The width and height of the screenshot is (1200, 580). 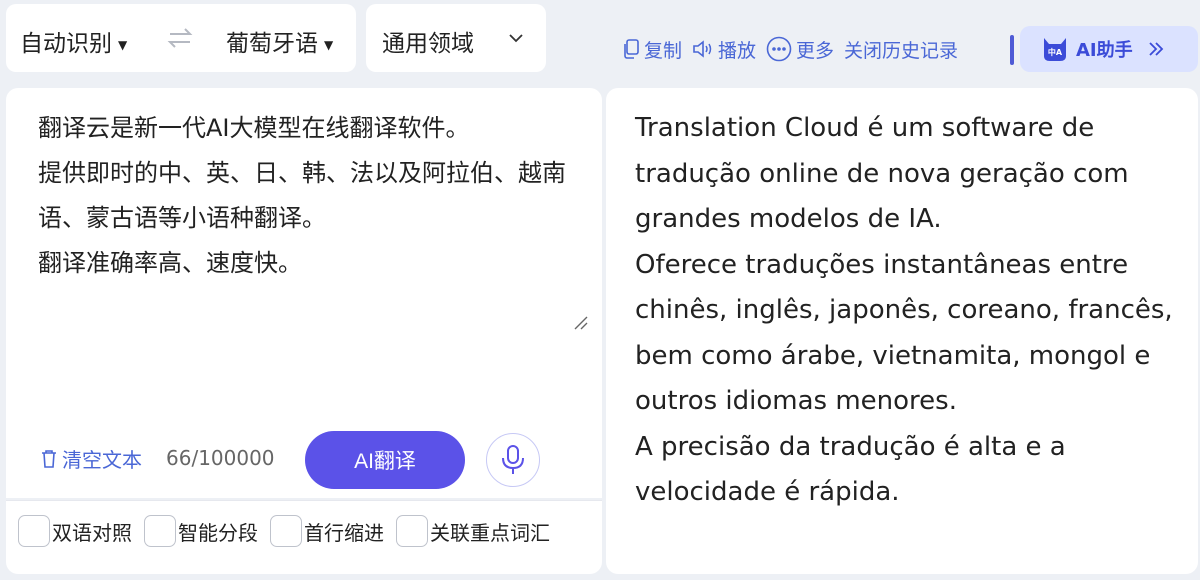 I want to click on domain-dropdown: 通用领域, so click(x=456, y=38).